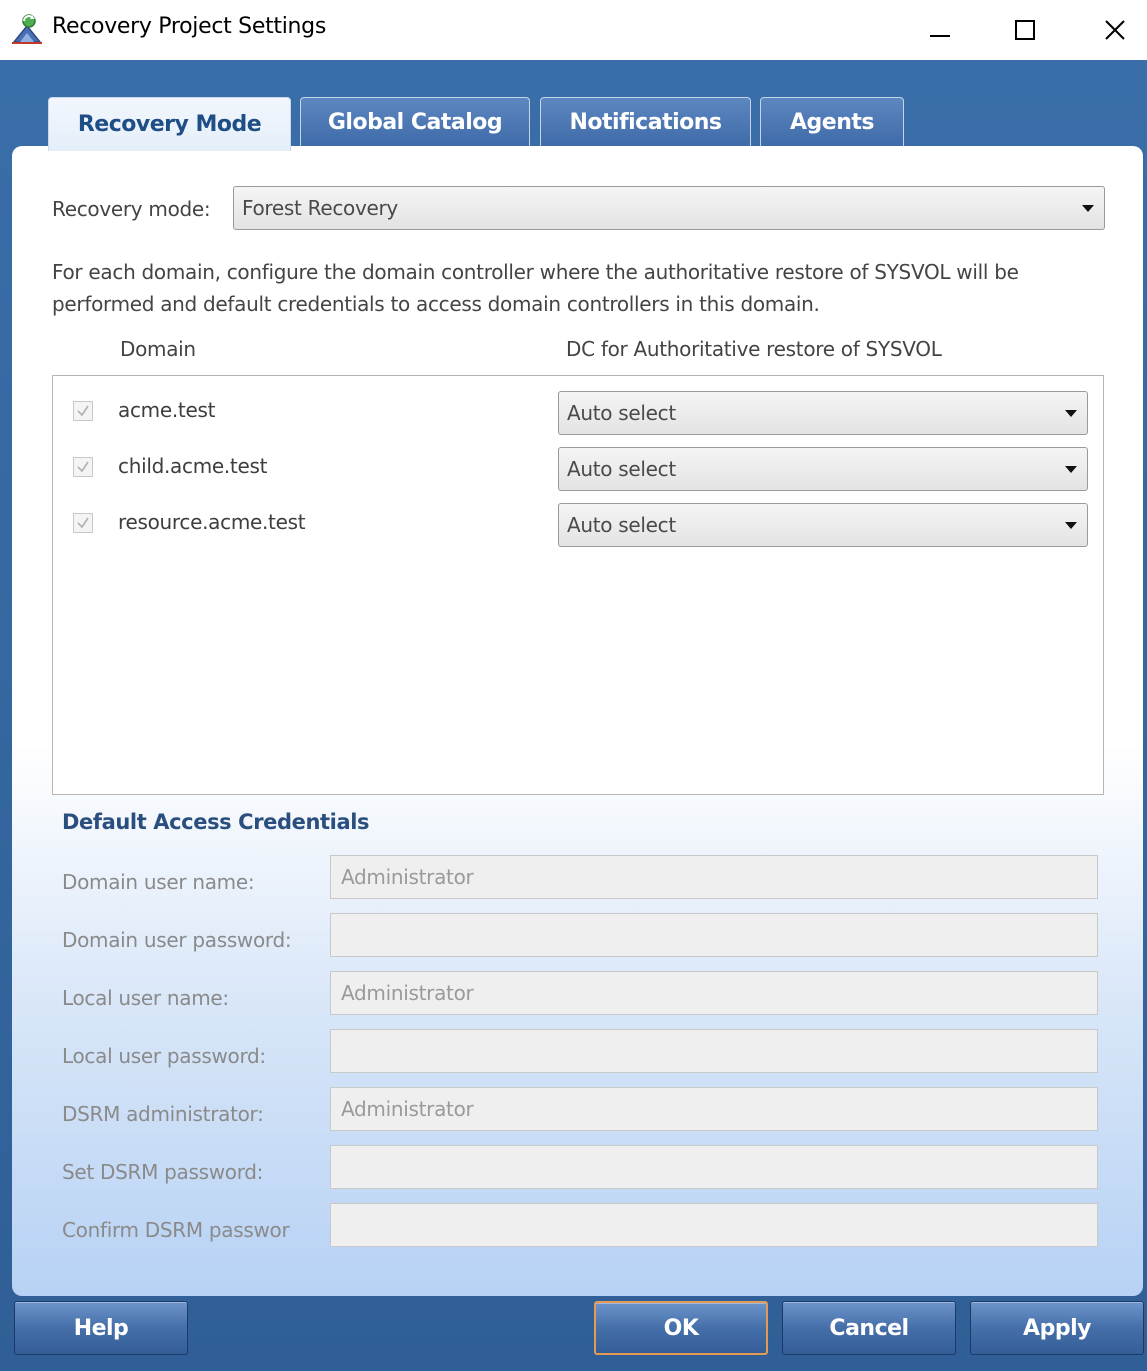 This screenshot has height=1371, width=1147. Describe the element at coordinates (177, 940) in the screenshot. I see `domain-user-password-label: Domain user password:` at that location.